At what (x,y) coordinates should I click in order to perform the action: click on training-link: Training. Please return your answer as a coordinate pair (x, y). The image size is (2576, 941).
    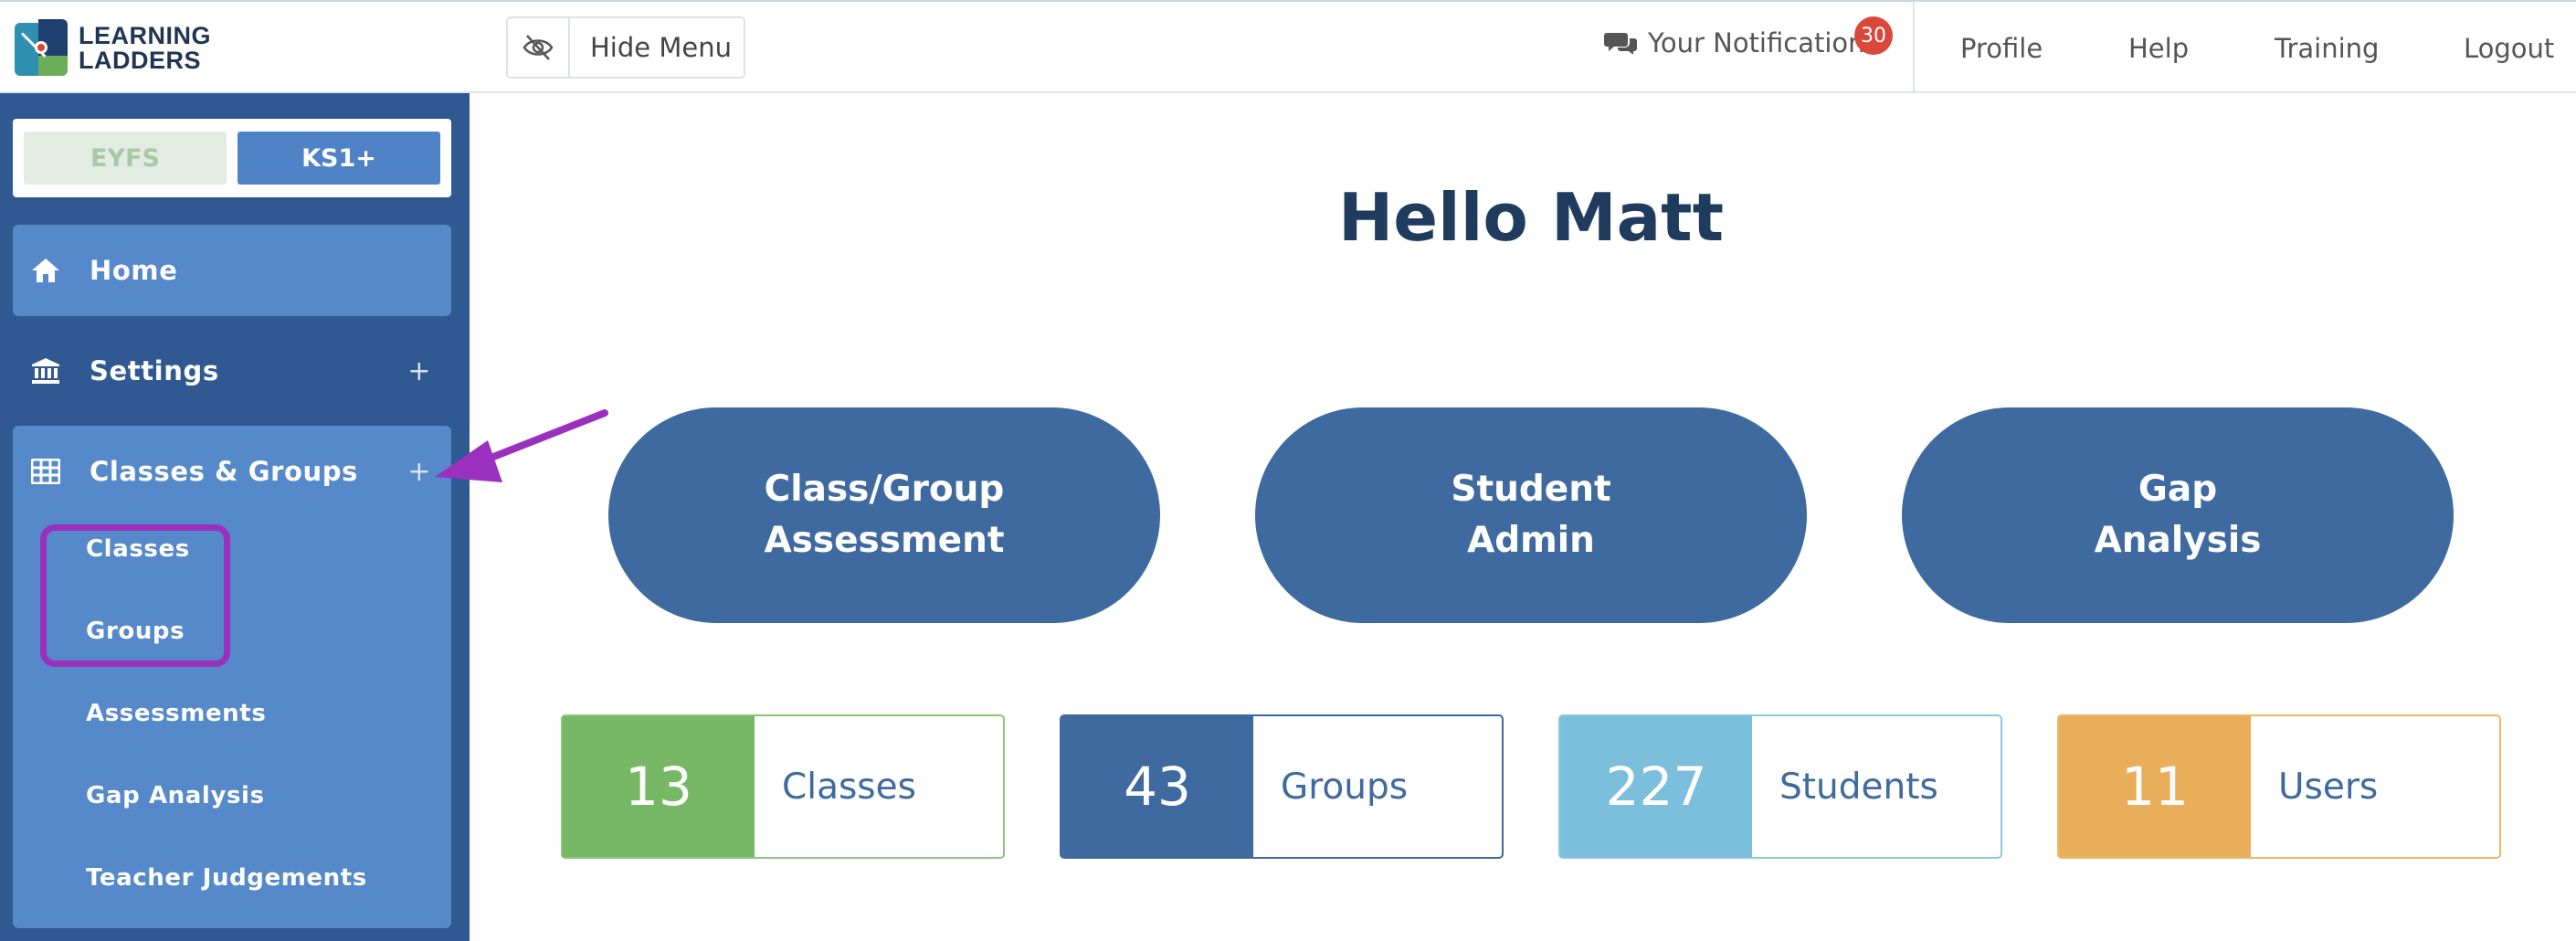
    Looking at the image, I should click on (2327, 48).